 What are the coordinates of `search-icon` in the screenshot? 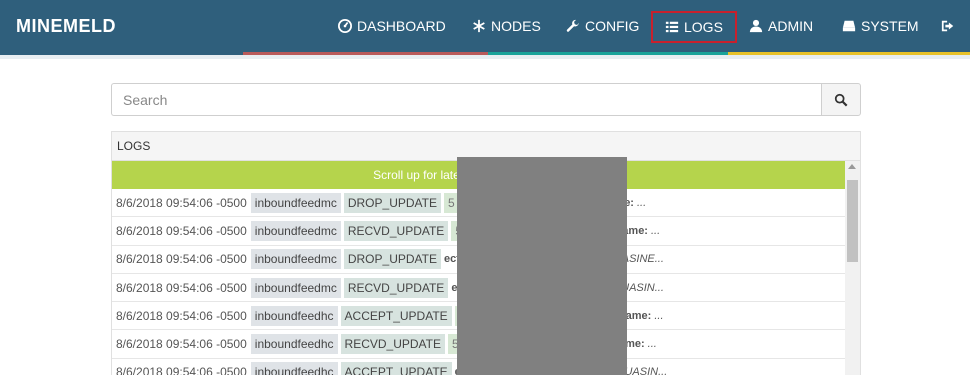 It's located at (841, 99).